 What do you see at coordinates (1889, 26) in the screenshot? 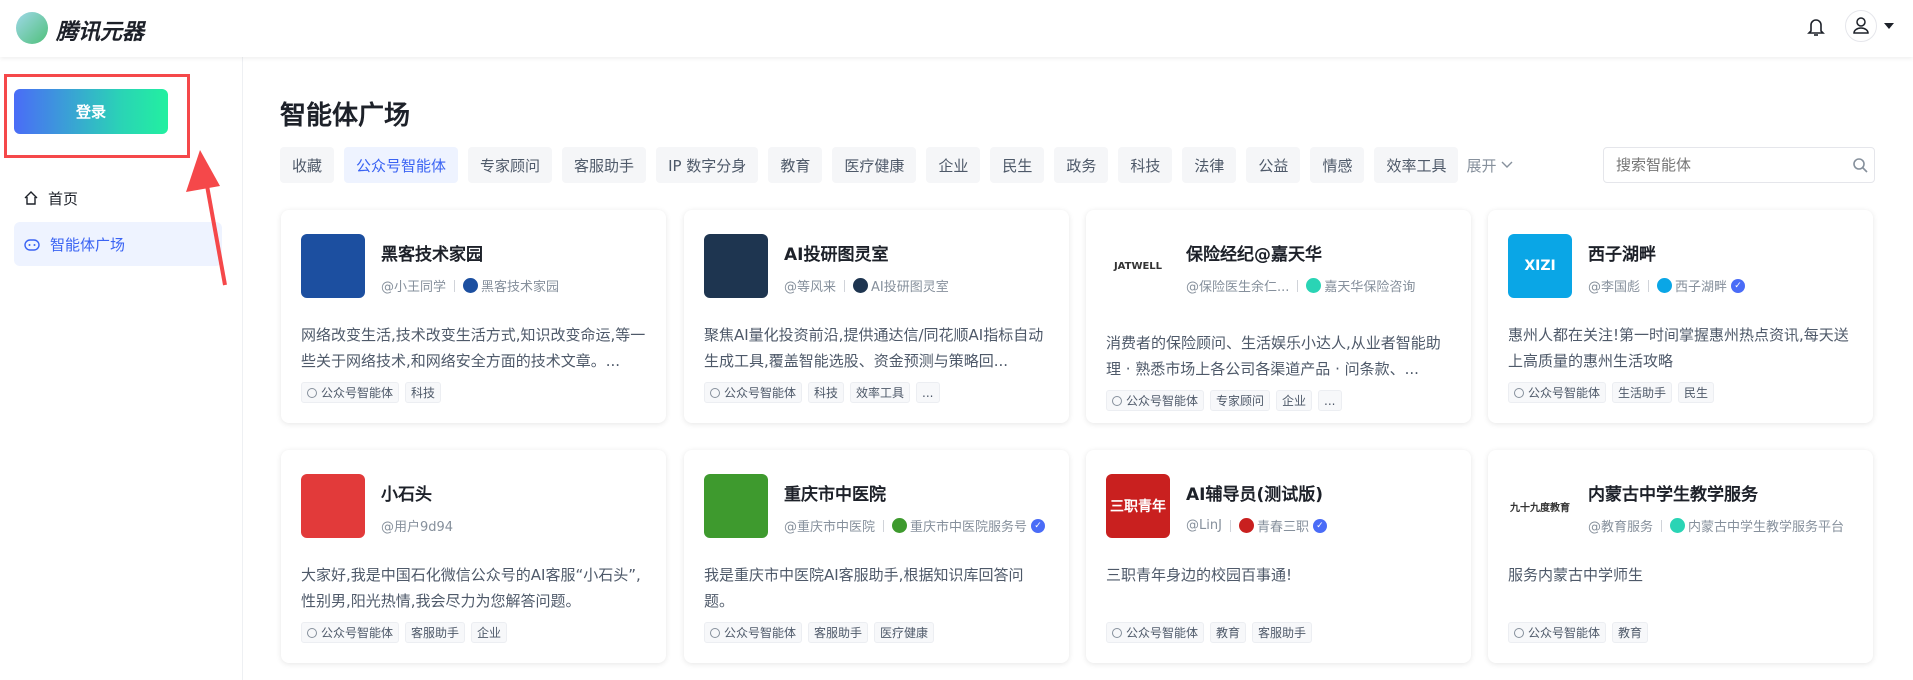
I see `caret-down-icon` at bounding box center [1889, 26].